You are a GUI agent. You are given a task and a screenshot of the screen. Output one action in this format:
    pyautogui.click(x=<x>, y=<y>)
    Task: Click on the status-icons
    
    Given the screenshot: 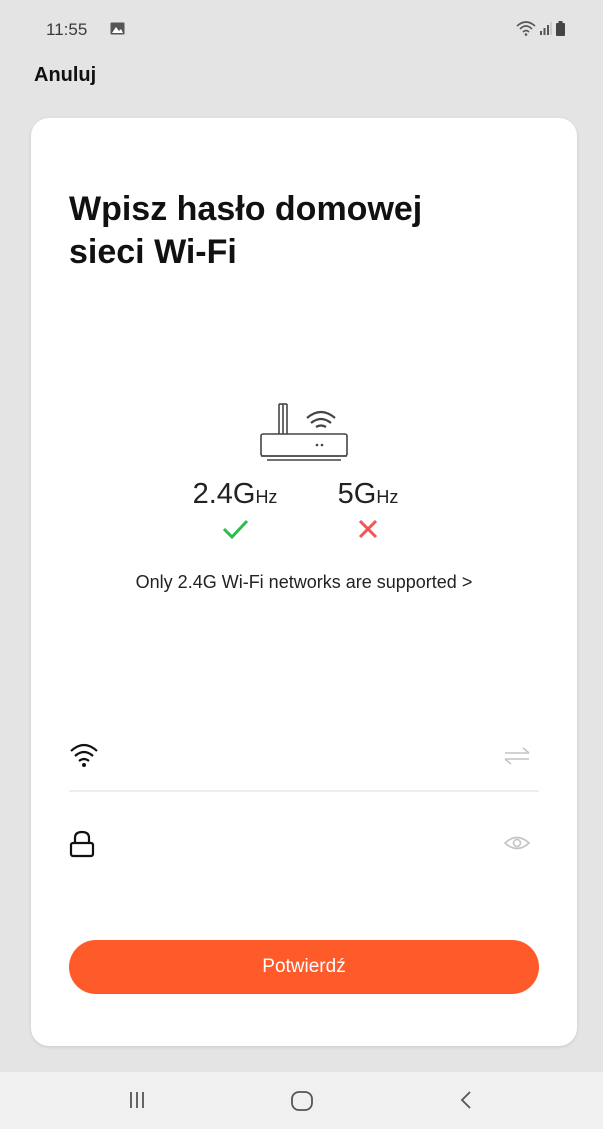 What is the action you would take?
    pyautogui.click(x=540, y=30)
    